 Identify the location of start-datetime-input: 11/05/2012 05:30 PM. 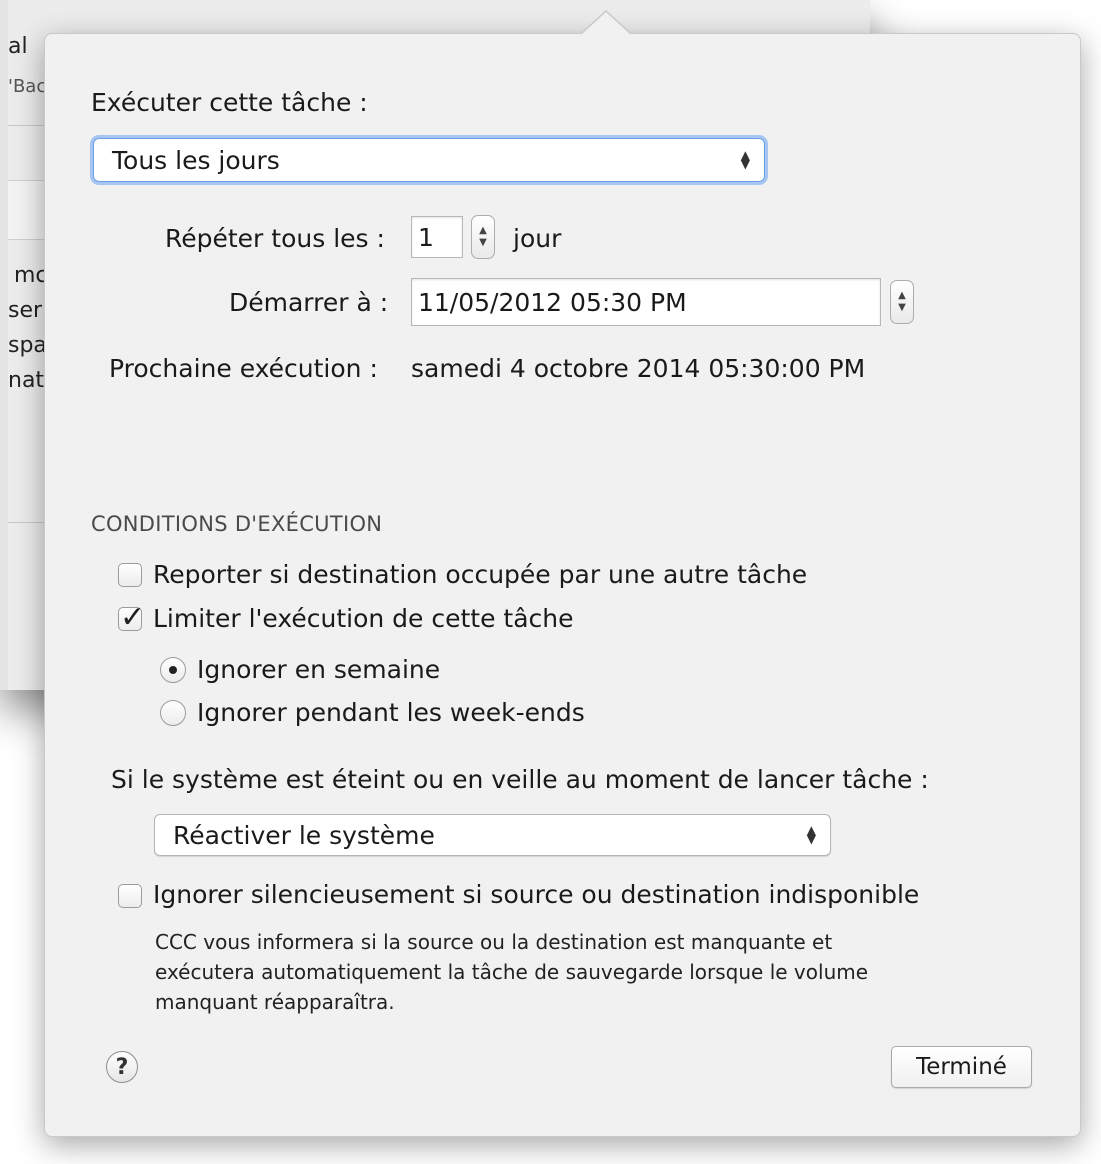
(646, 302).